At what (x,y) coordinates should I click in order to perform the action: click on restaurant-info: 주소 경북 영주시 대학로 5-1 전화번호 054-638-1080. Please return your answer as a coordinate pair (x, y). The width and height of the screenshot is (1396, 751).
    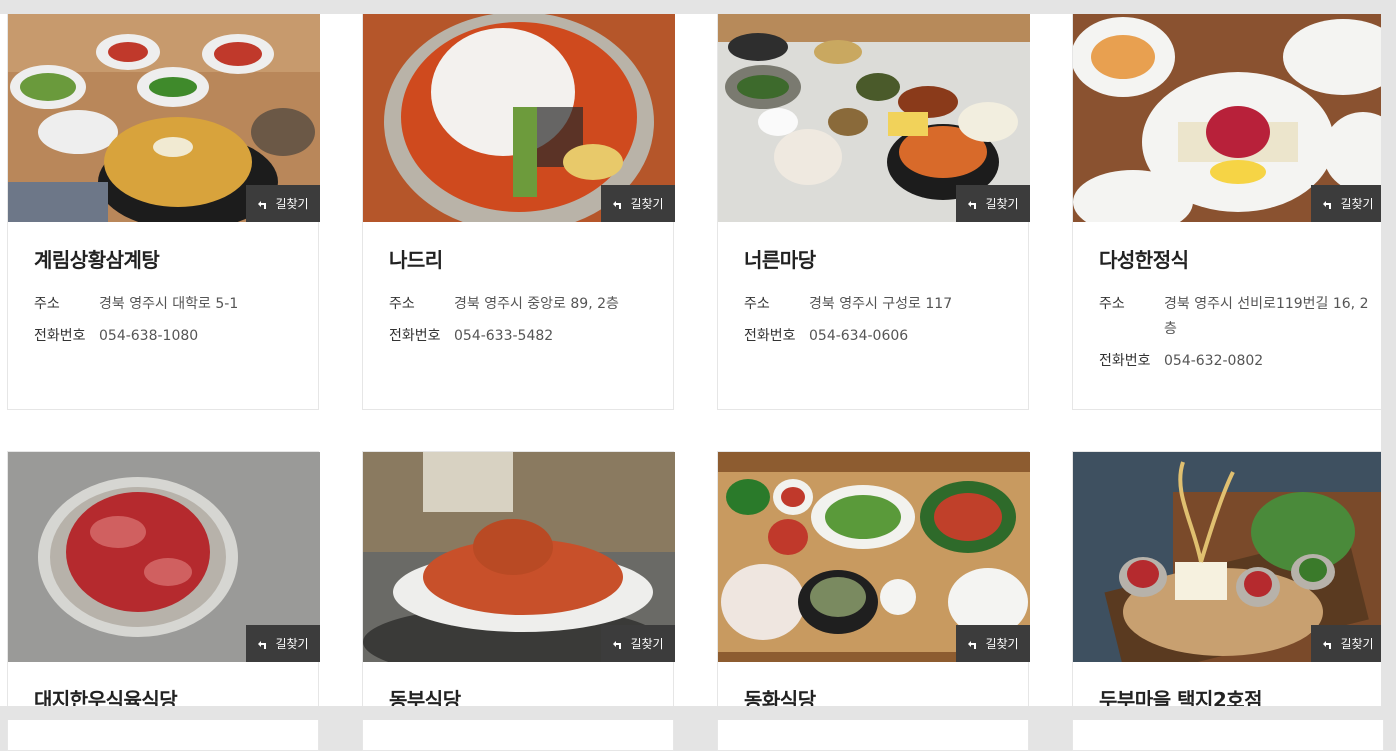
    Looking at the image, I should click on (169, 324).